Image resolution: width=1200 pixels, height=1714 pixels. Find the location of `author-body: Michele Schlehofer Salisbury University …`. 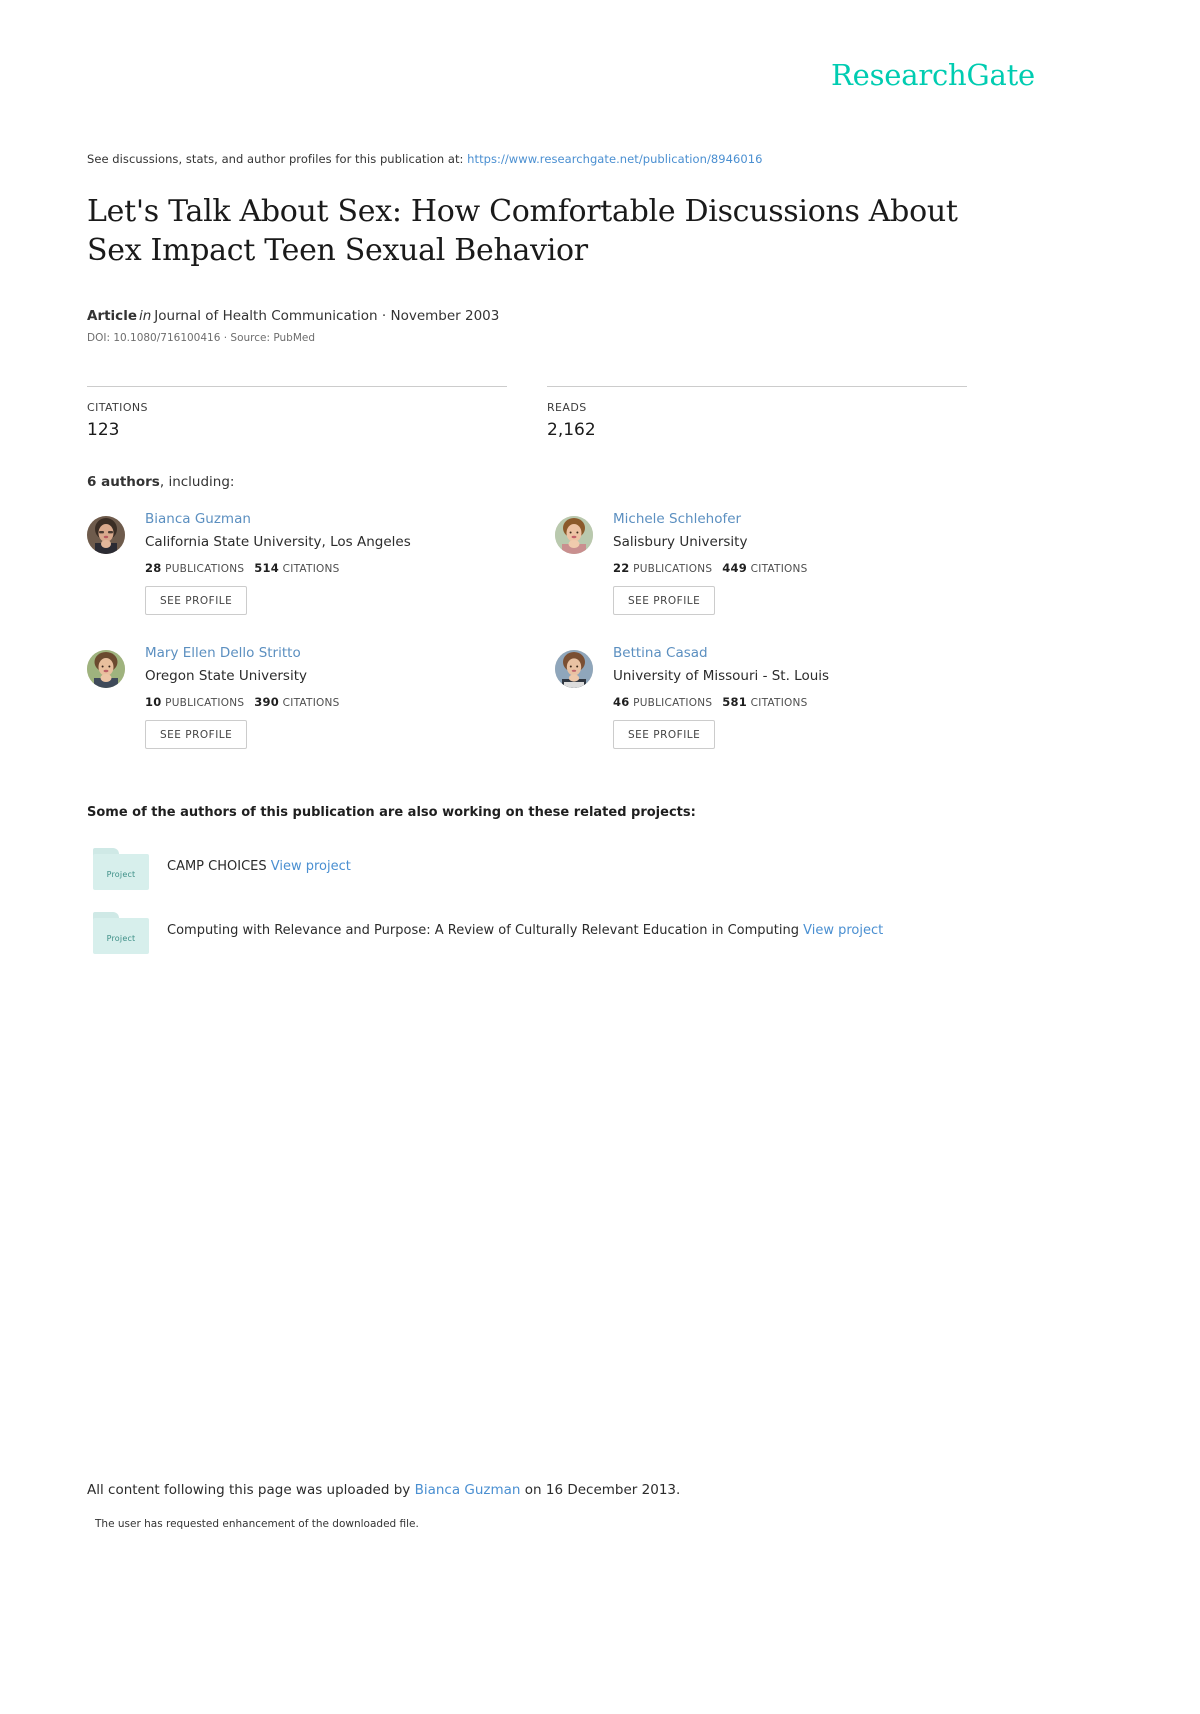

author-body: Michele Schlehofer Salisbury University … is located at coordinates (794, 563).